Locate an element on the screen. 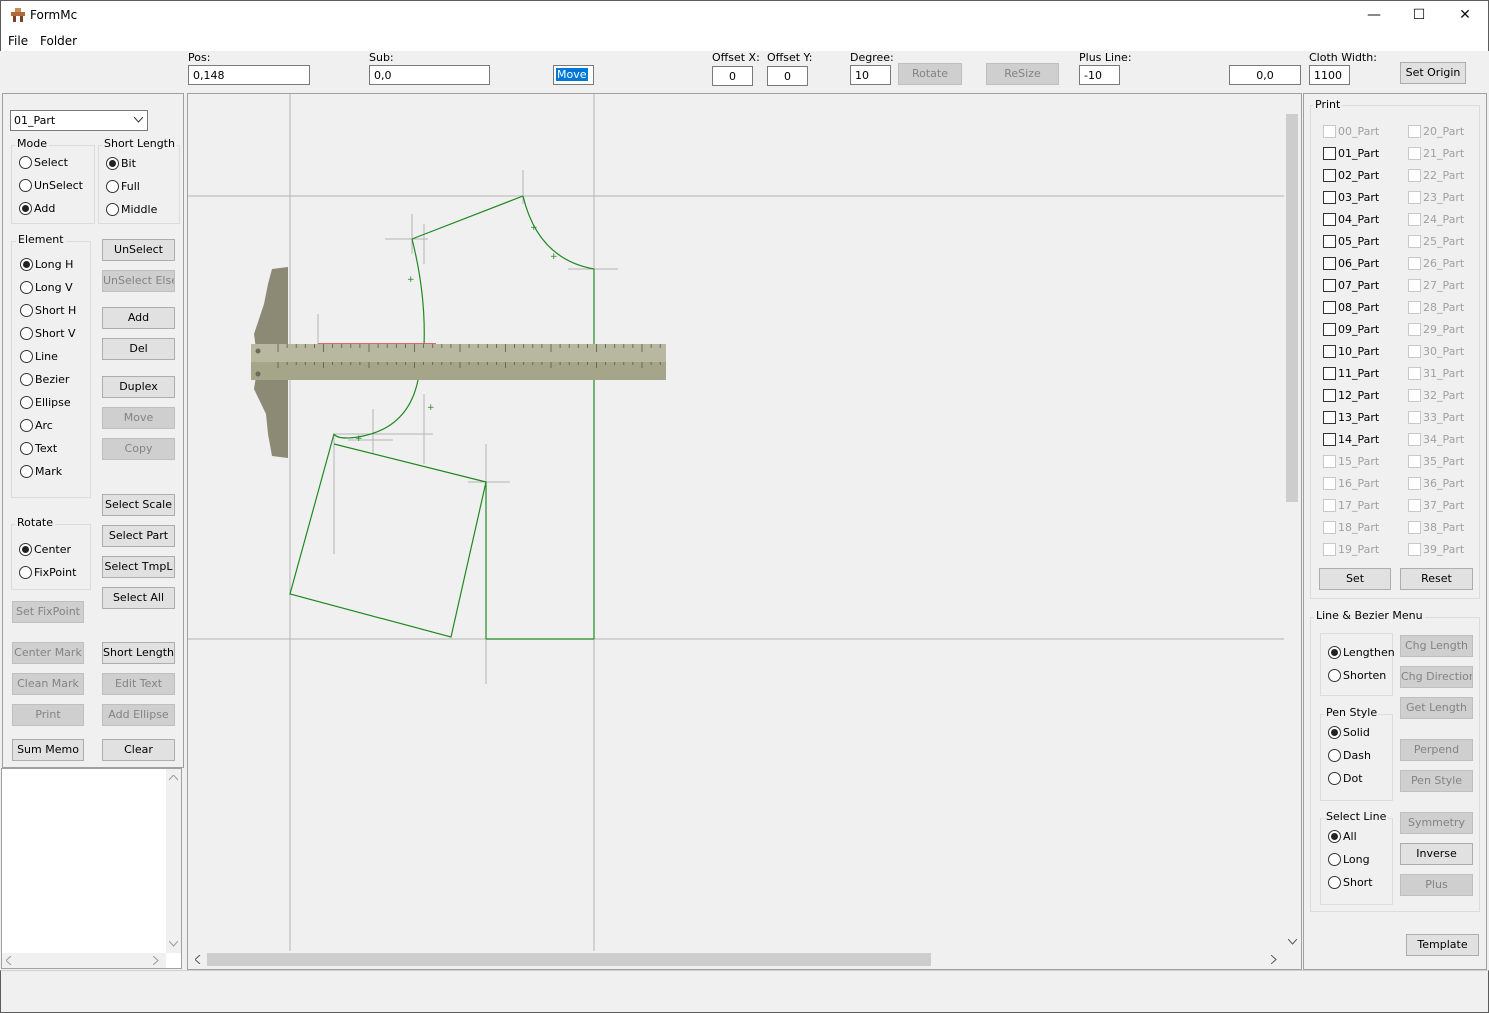 Image resolution: width=1489 pixels, height=1013 pixels. pos-field: 0,148 is located at coordinates (249, 75).